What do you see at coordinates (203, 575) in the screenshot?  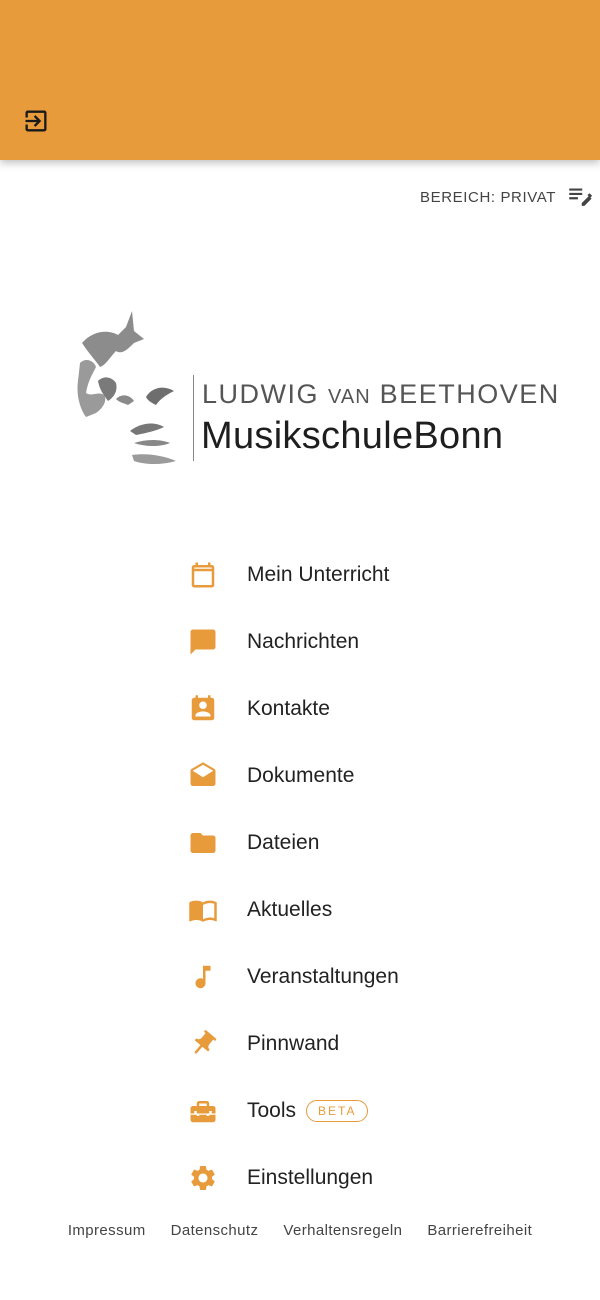 I see `calendar-icon` at bounding box center [203, 575].